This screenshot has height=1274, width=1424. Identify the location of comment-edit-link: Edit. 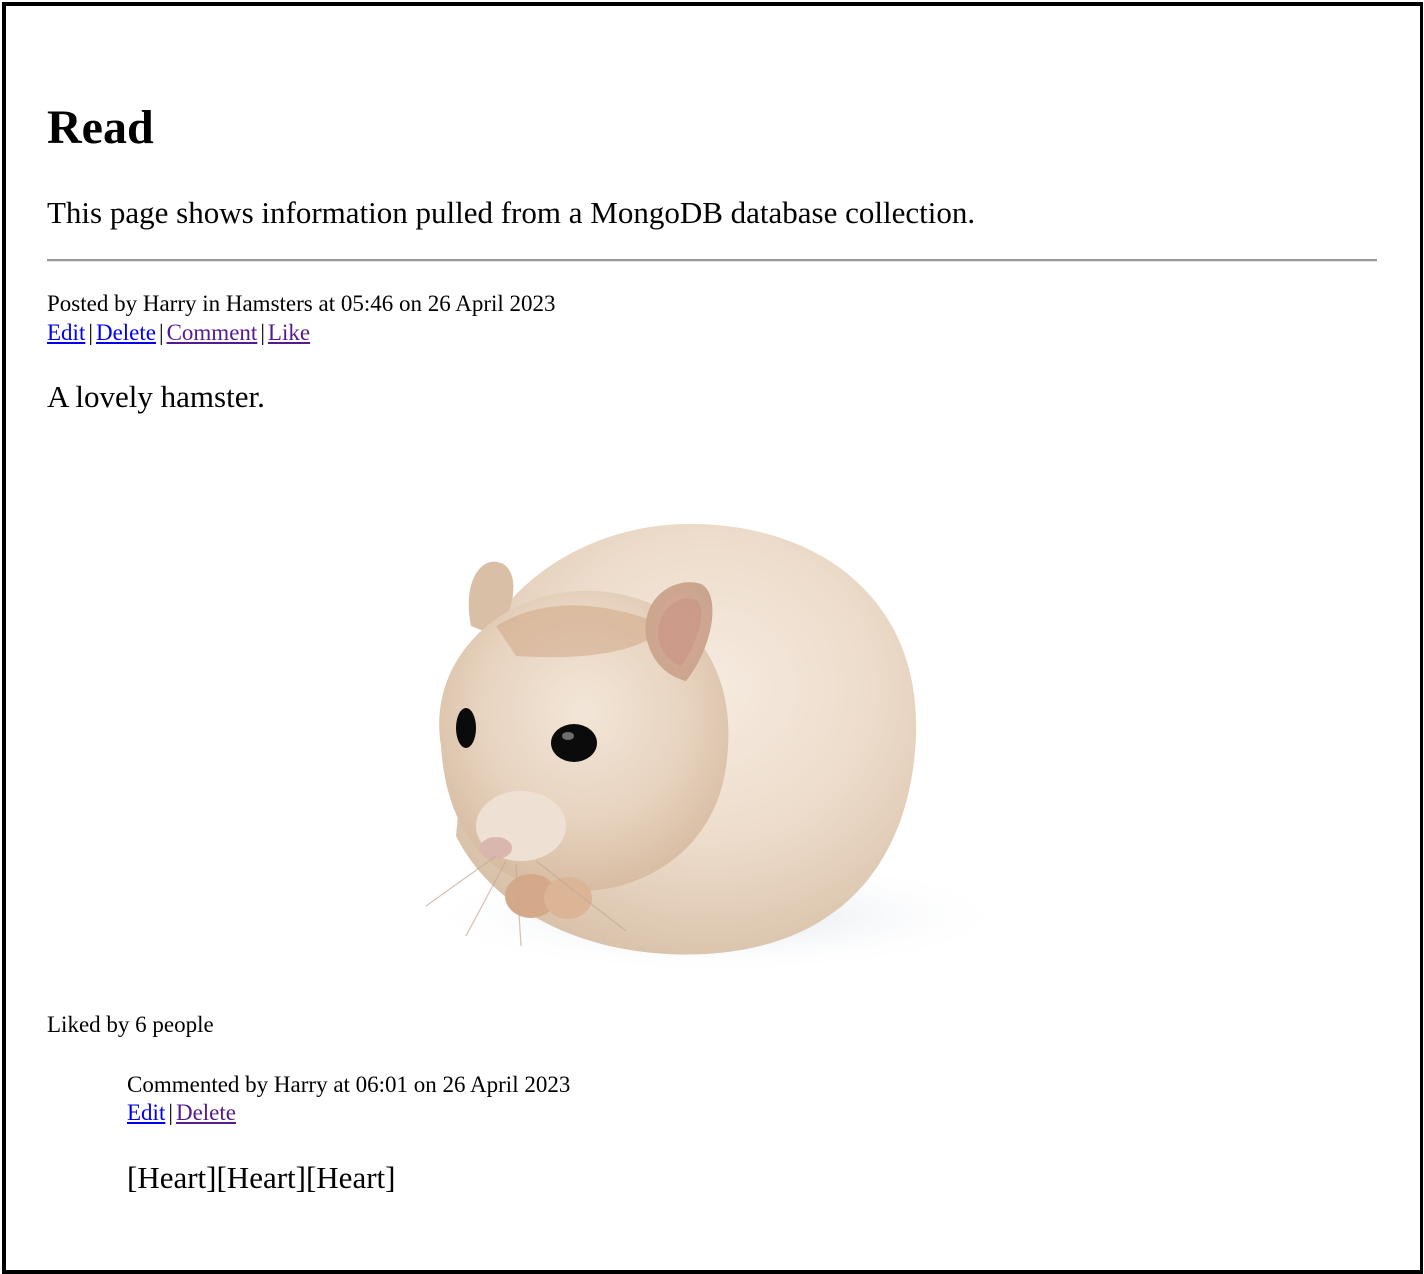
(146, 1112).